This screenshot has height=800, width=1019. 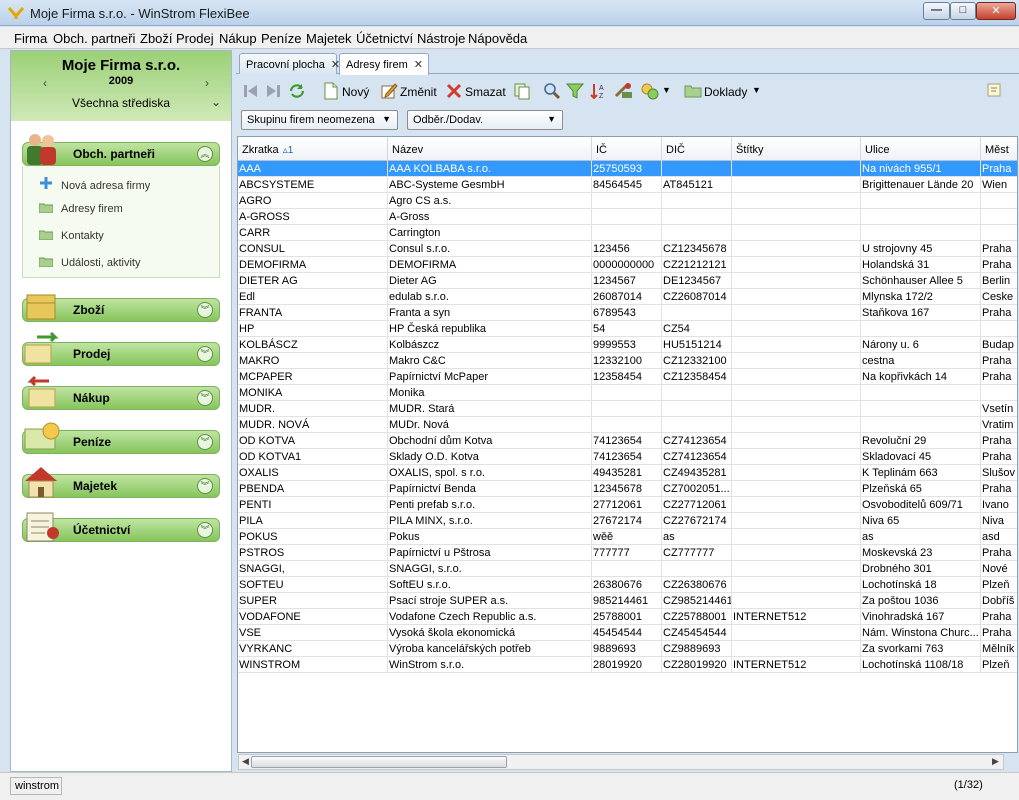 I want to click on column-header-zkratka: Zkratka ▵1, so click(x=313, y=149).